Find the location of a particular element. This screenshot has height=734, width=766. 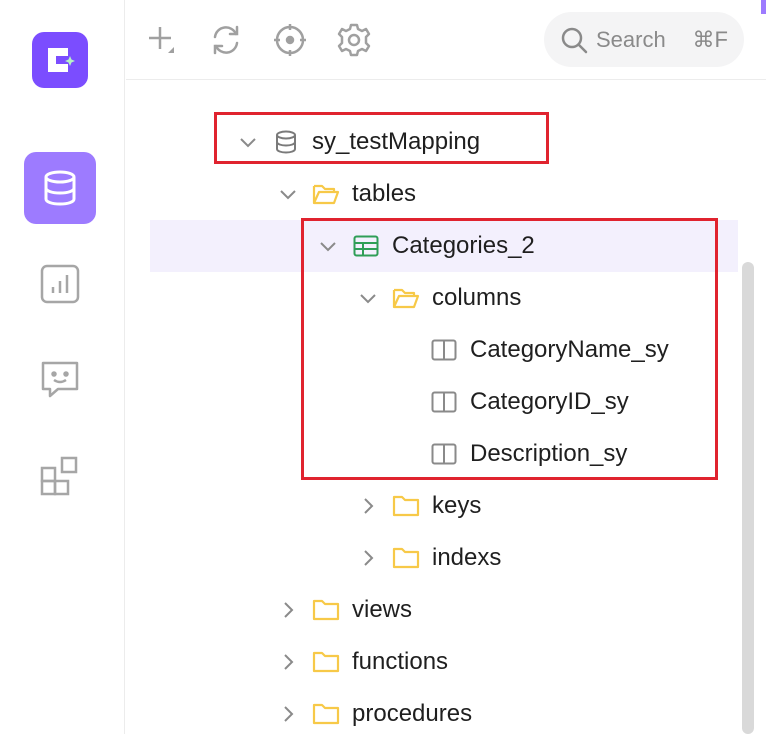

locate-button is located at coordinates (290, 40).